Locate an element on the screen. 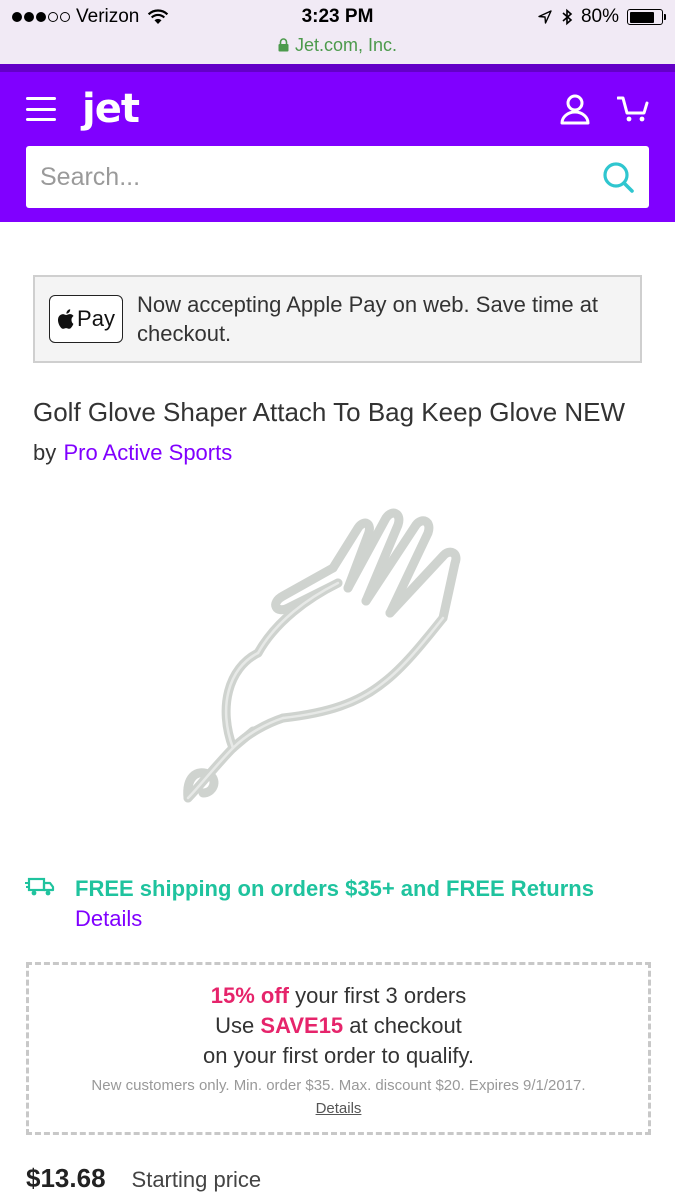  search-icon is located at coordinates (618, 177).